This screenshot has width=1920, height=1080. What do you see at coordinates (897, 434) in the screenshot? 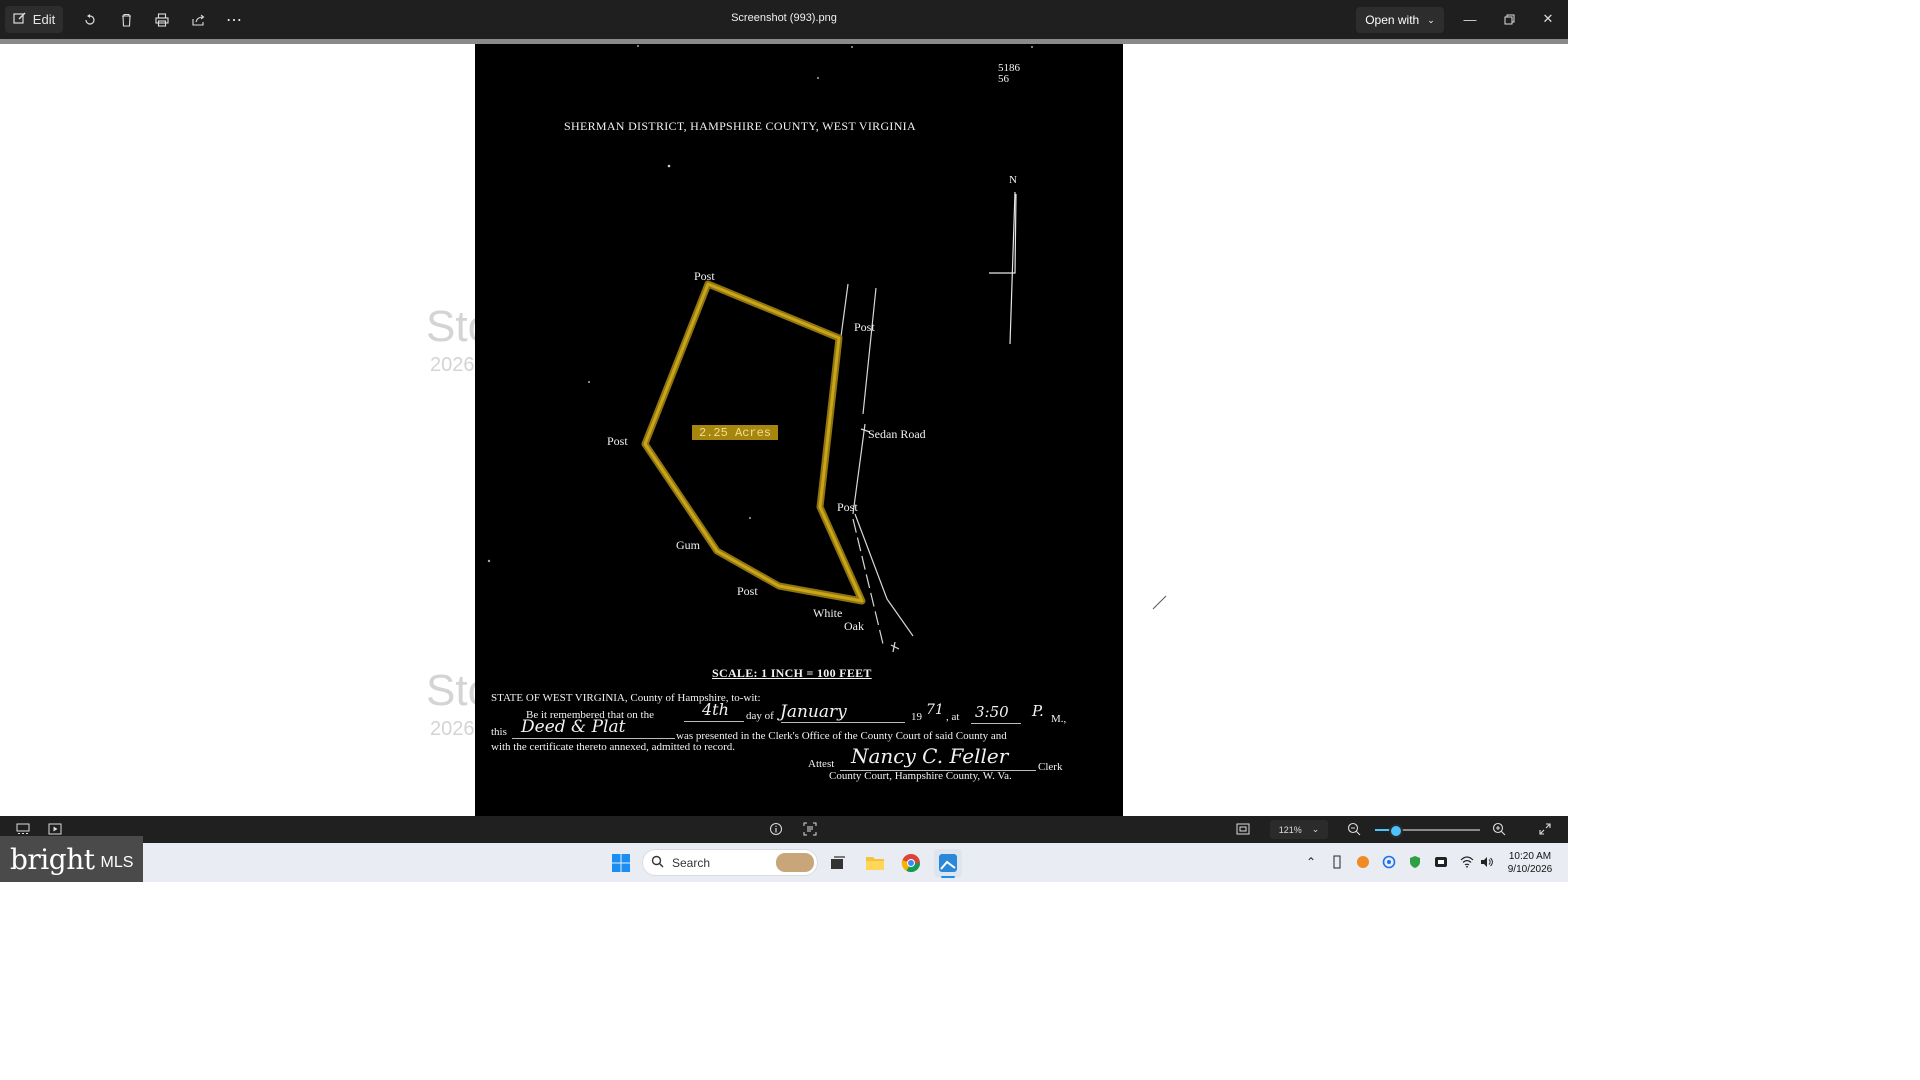
I see `road-label: Sedan Road` at bounding box center [897, 434].